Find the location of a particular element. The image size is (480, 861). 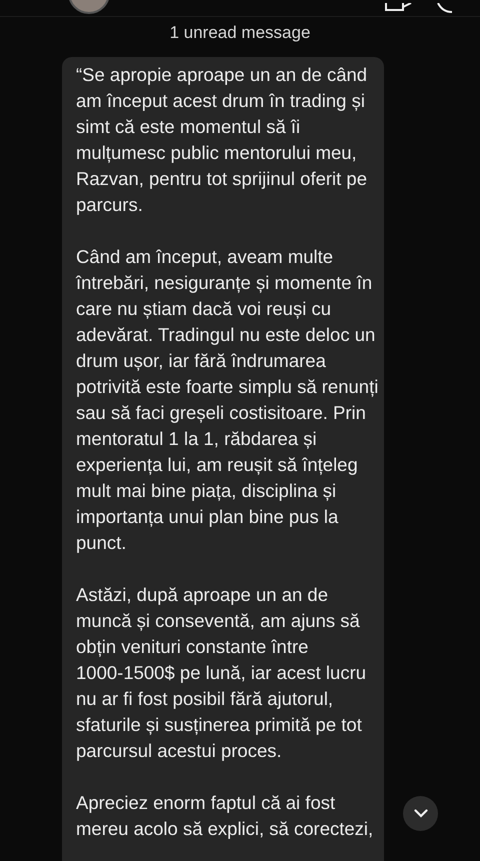

message-paragraph: “Se apropie aproape un an de când am început acest drum în trading și simt că este momentul să îi mulțumesc public mentorului meu, Razvan, pentru tot sprijinul oferit pe parcurs. is located at coordinates (222, 140).